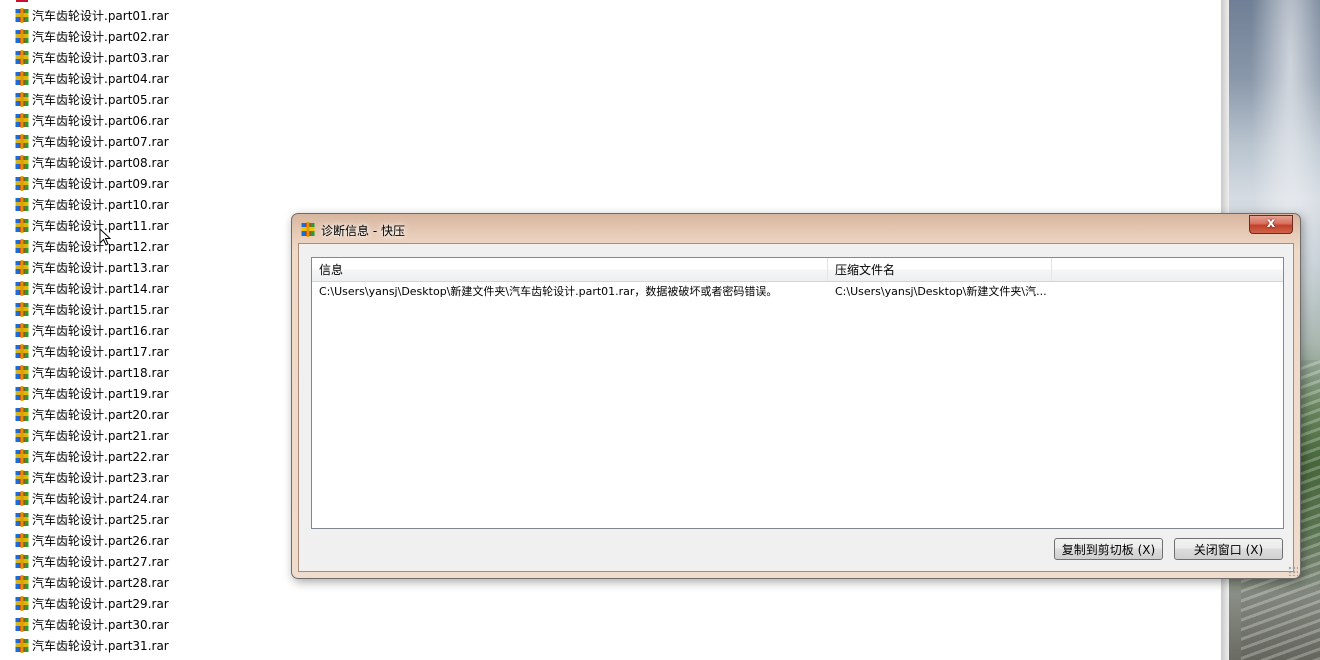 The width and height of the screenshot is (1320, 660). What do you see at coordinates (92, 477) in the screenshot?
I see `file-list-item: 汽车齿轮设计.part23.rar` at bounding box center [92, 477].